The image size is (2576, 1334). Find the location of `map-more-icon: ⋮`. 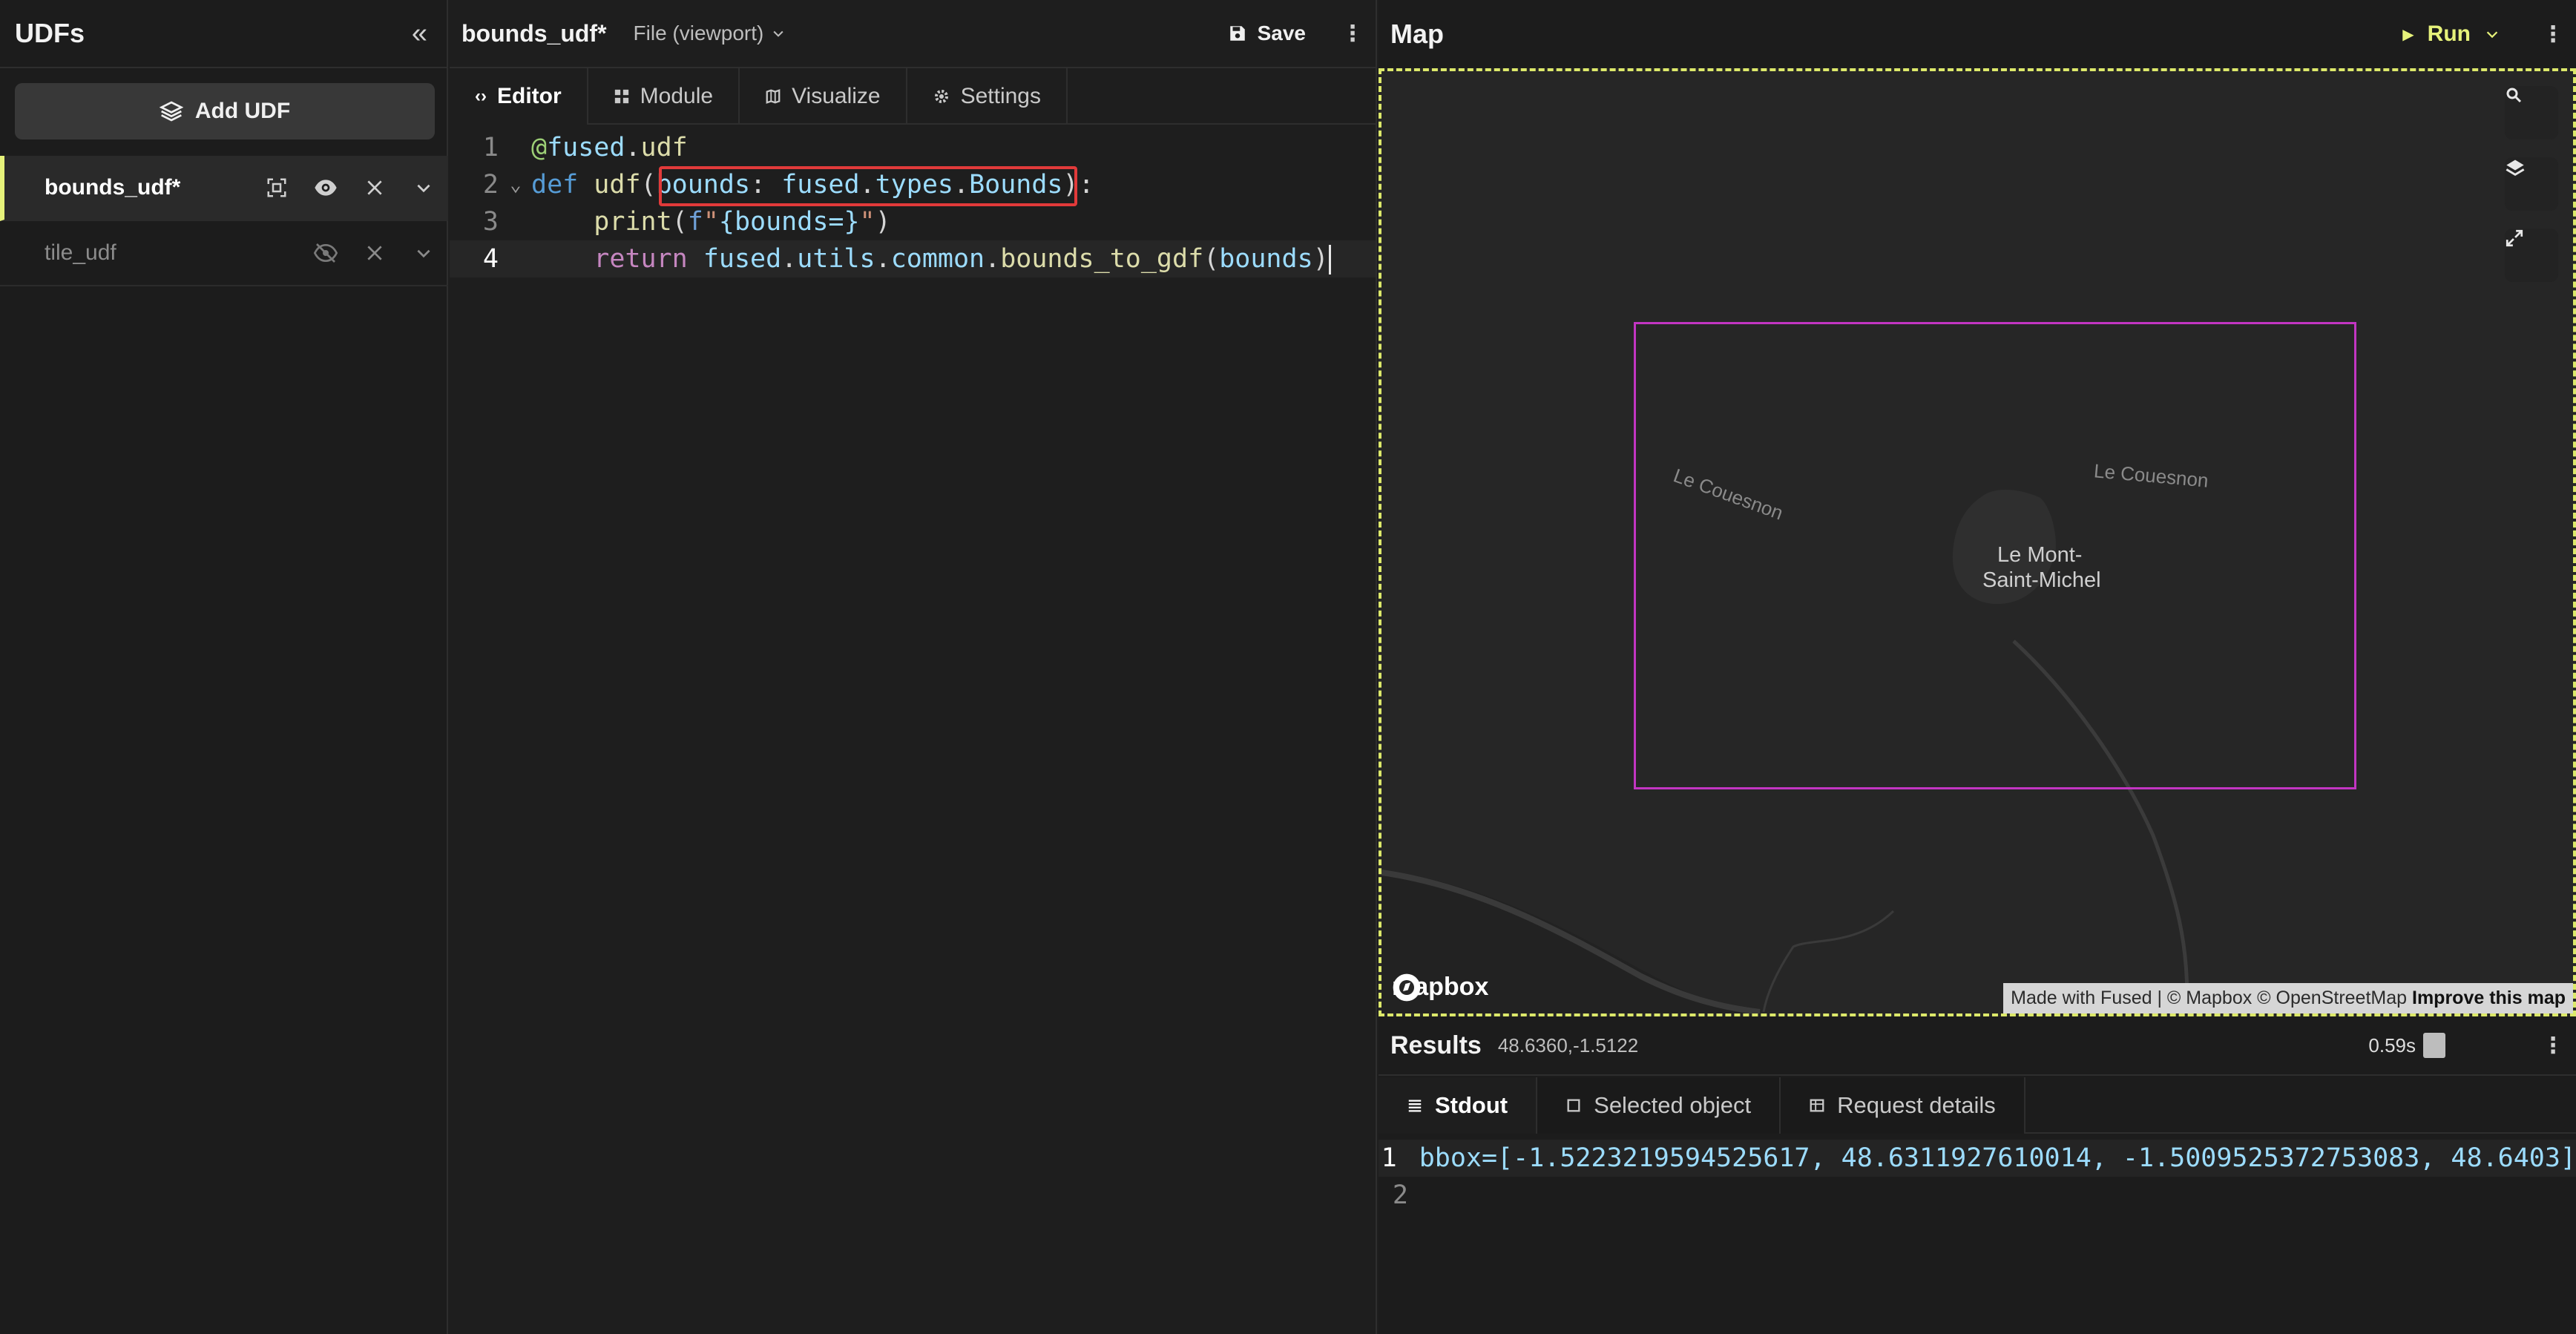

map-more-icon: ⋮ is located at coordinates (2553, 34).